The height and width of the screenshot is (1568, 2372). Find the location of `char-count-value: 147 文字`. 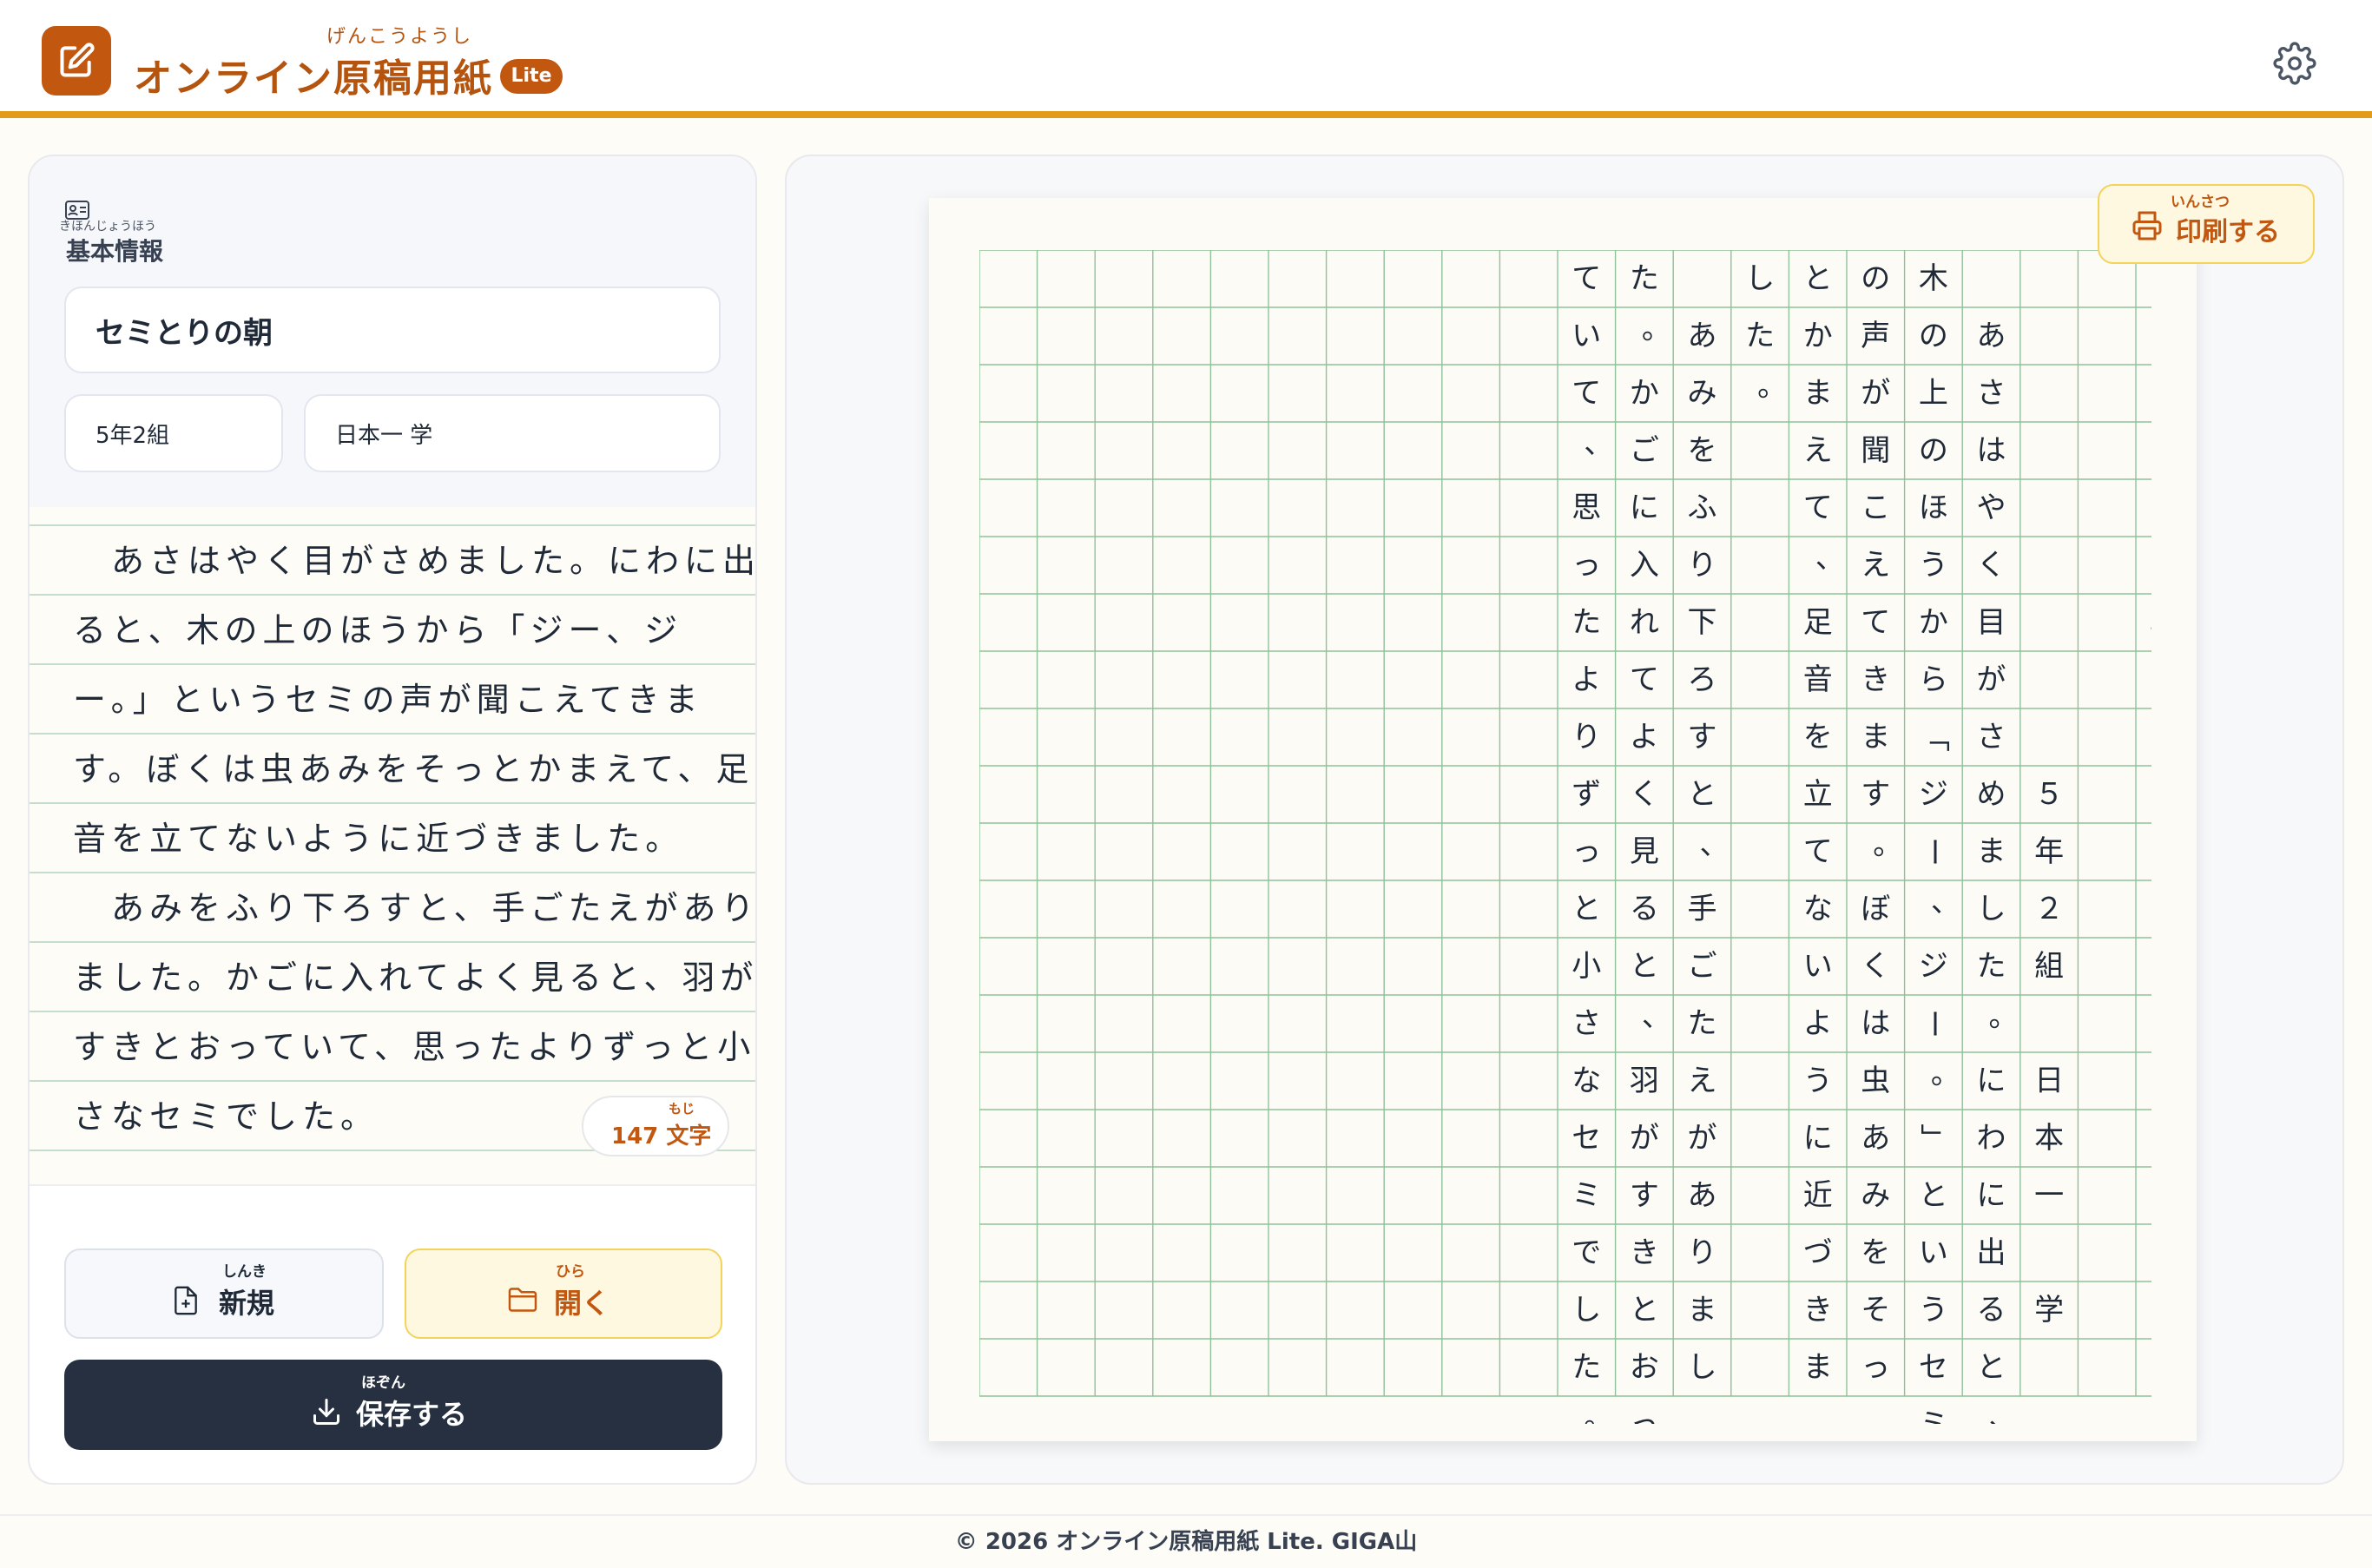

char-count-value: 147 文字 is located at coordinates (661, 1136).